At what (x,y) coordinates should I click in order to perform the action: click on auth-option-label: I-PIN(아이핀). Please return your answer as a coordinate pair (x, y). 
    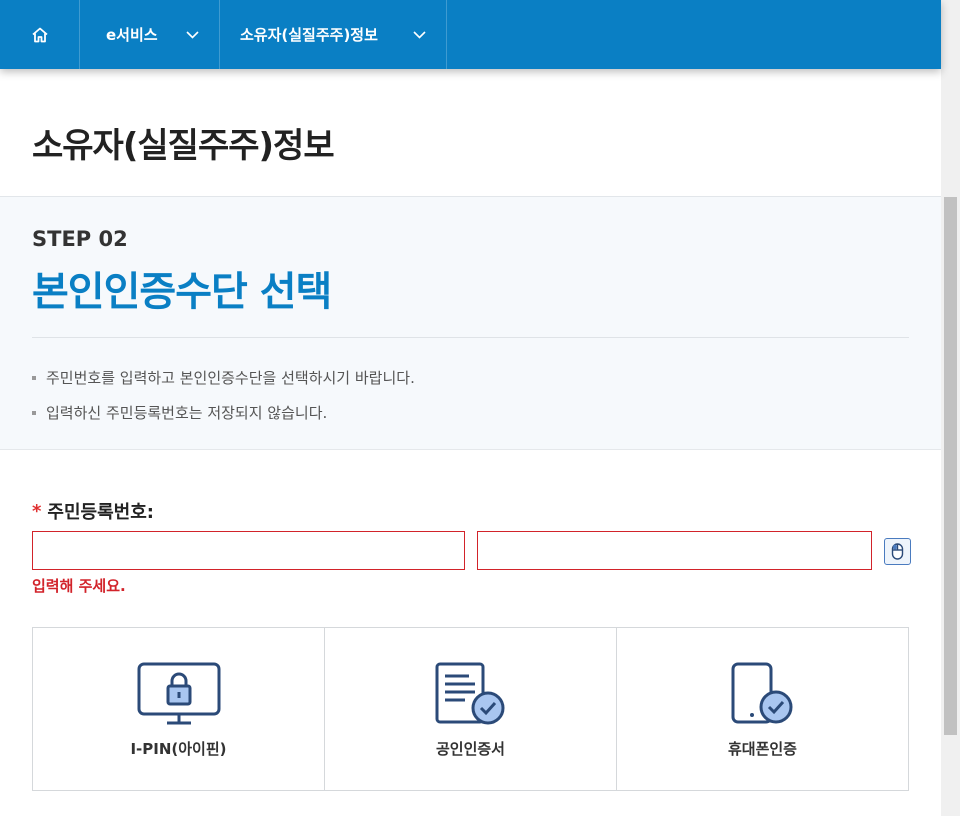
    Looking at the image, I should click on (178, 749).